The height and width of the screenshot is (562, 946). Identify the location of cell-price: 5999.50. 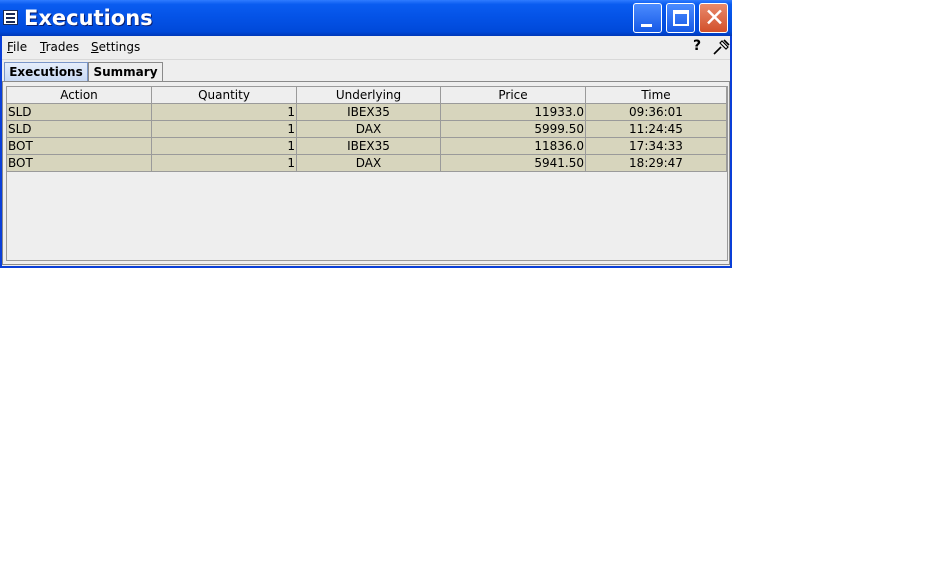
(513, 129).